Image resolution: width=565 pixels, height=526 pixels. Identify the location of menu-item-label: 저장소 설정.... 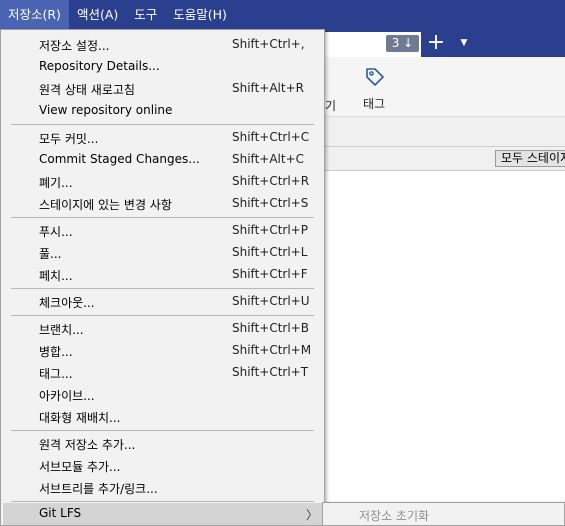
(74, 46).